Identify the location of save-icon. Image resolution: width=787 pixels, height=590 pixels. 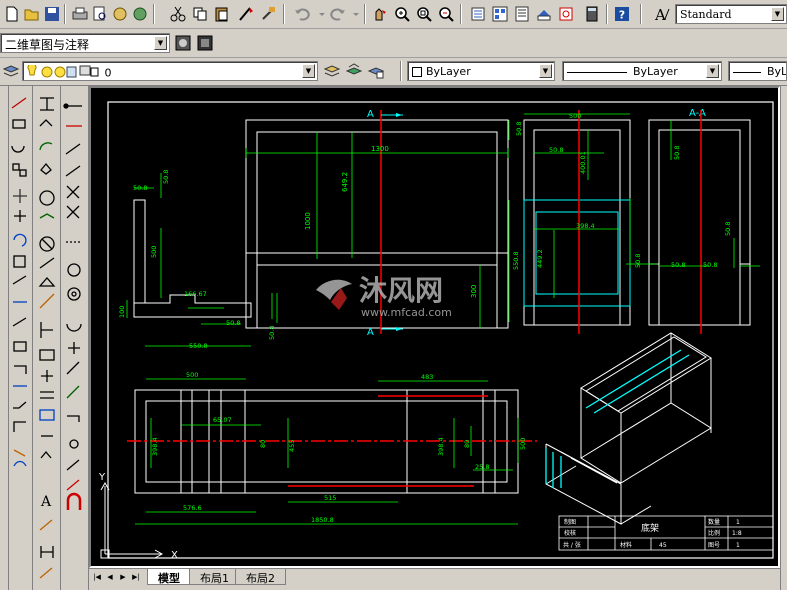
(52, 14).